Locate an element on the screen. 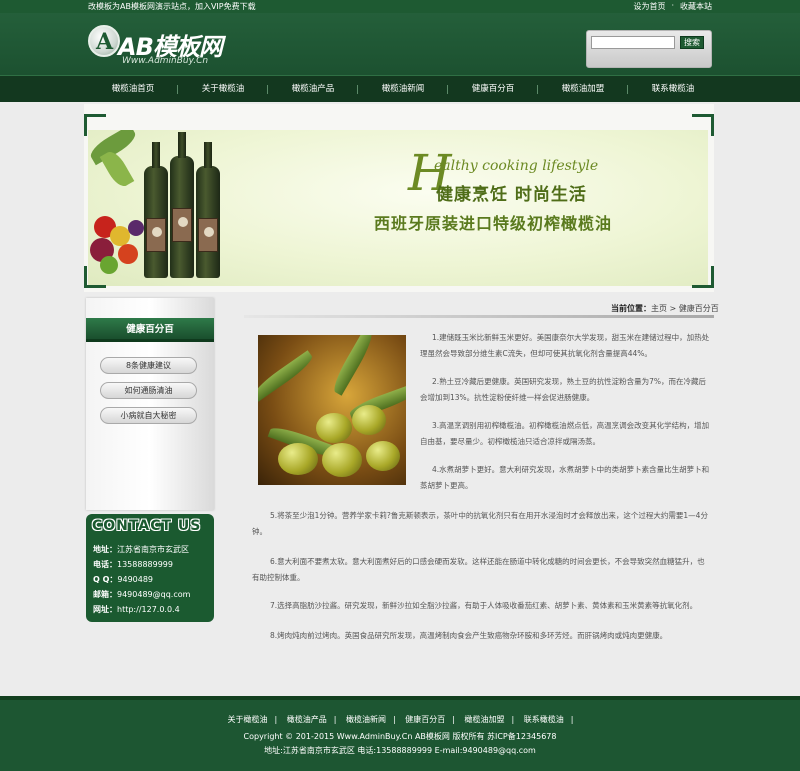 Image resolution: width=800 pixels, height=771 pixels. contact-address: 地址：江苏省南京市玄武区 is located at coordinates (141, 549).